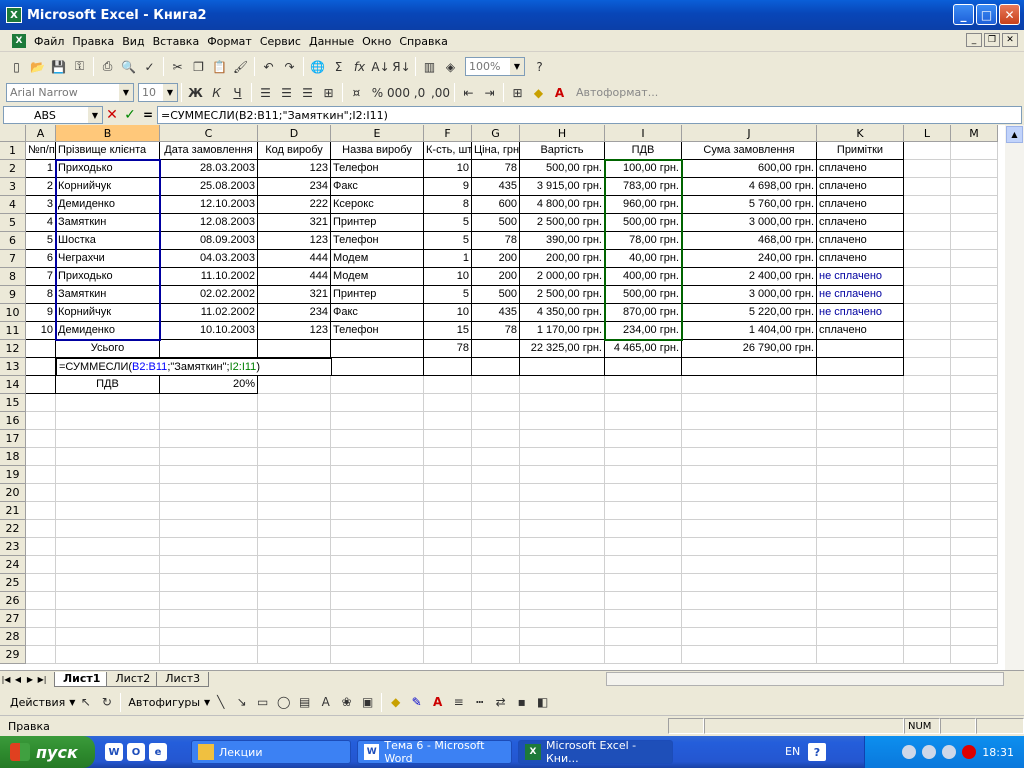 The width and height of the screenshot is (1024, 768). Describe the element at coordinates (6, 679) in the screenshot. I see `first-sheet-icon: |◀` at that location.